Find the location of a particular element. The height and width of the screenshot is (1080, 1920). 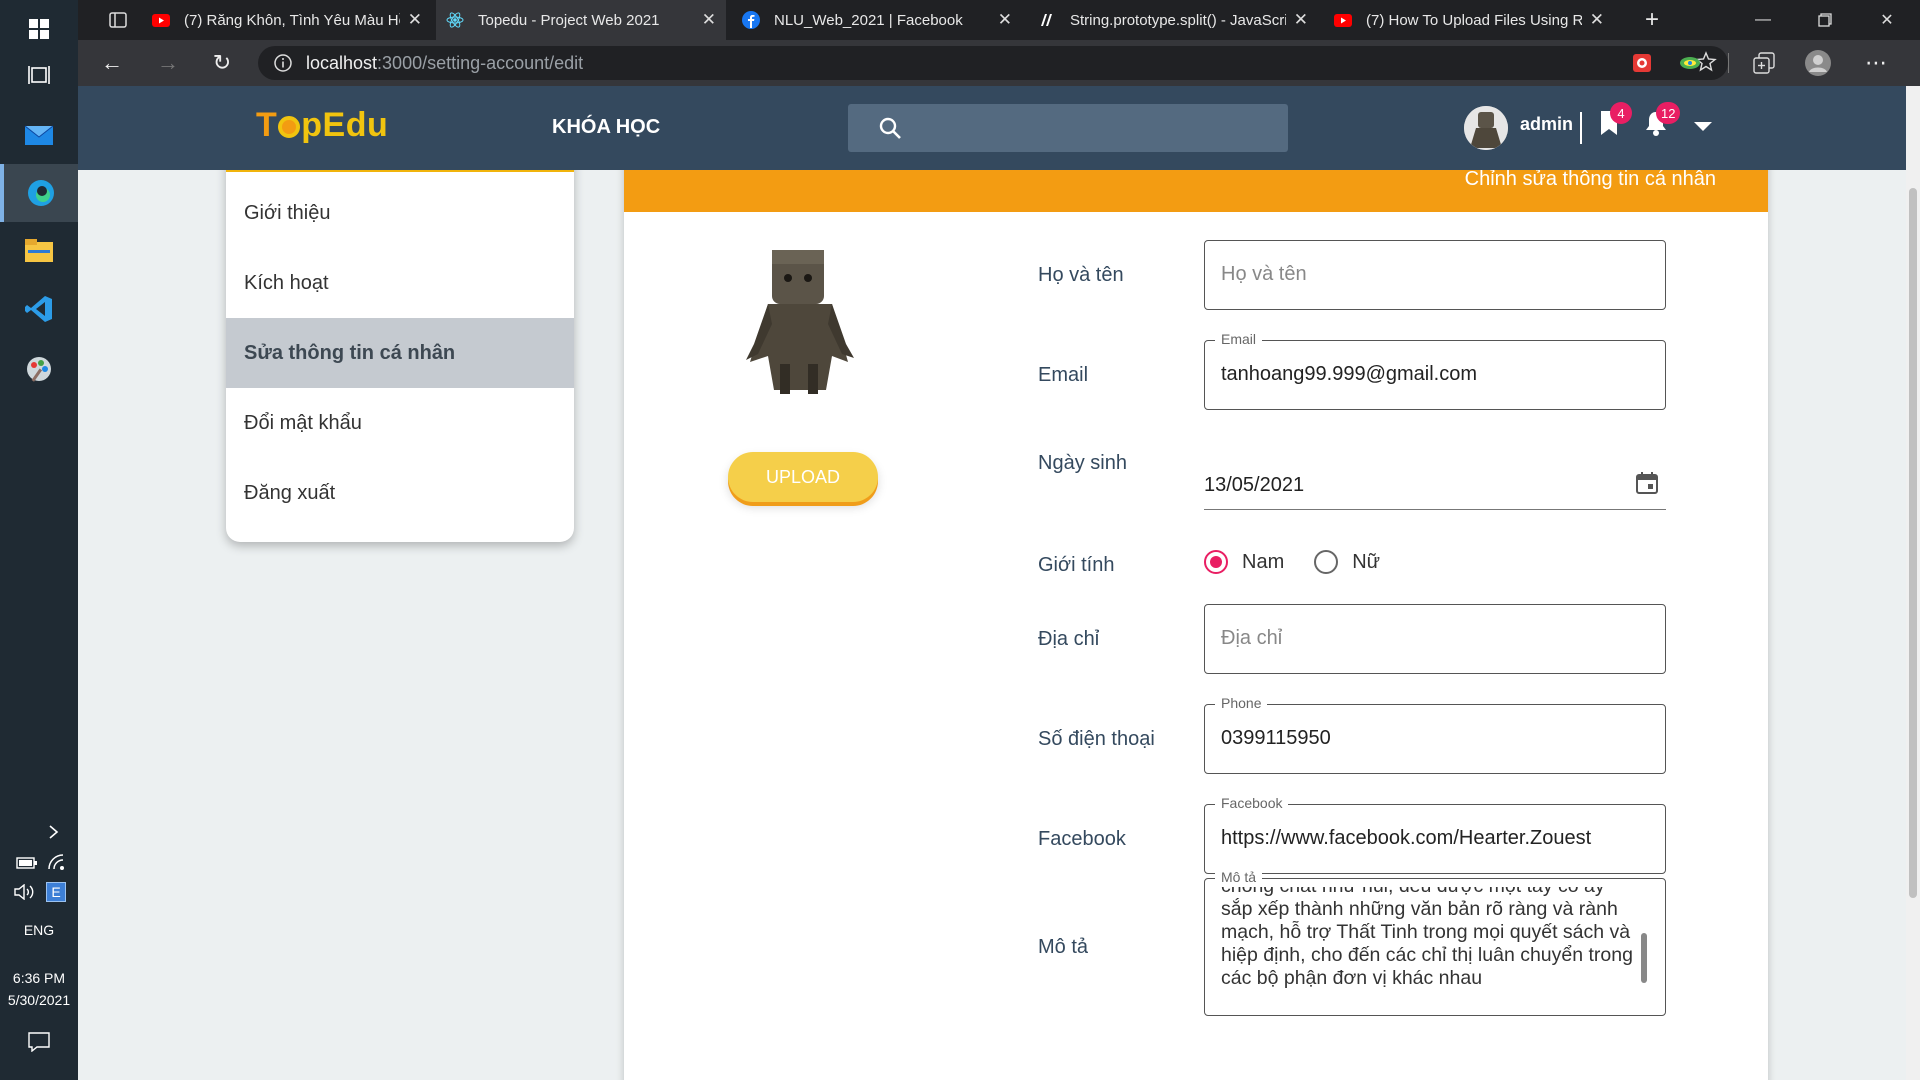

username: admin is located at coordinates (1546, 124).